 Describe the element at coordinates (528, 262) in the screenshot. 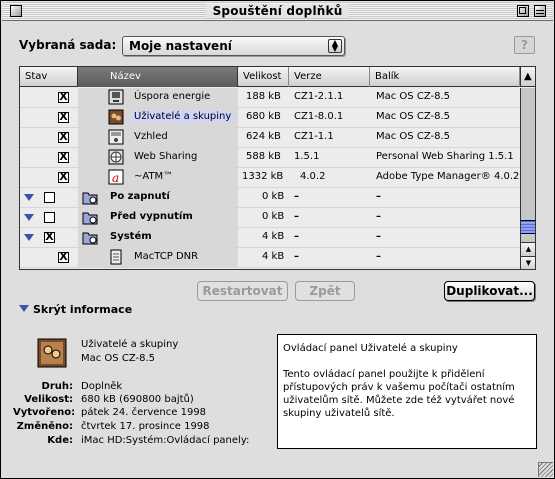

I see `scroll-down-arrow-icon: ▼` at that location.